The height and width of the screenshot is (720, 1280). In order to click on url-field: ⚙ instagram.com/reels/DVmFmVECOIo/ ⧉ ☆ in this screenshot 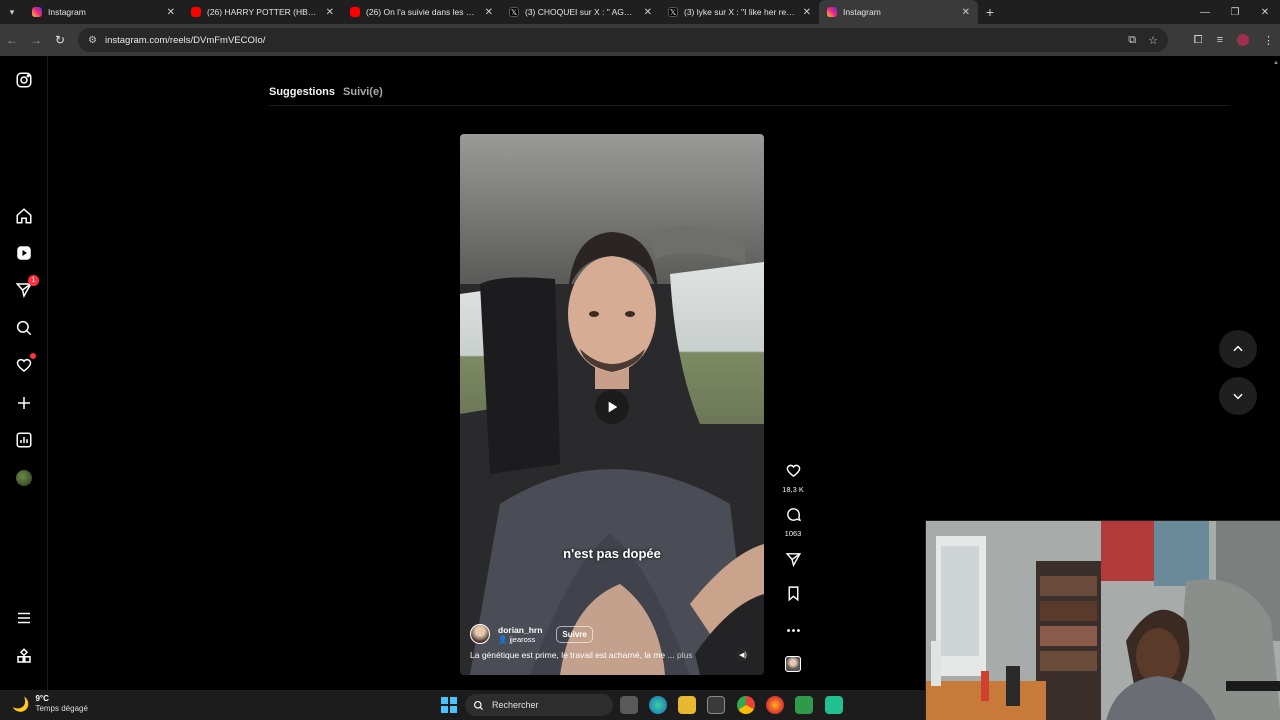, I will do `click(623, 40)`.